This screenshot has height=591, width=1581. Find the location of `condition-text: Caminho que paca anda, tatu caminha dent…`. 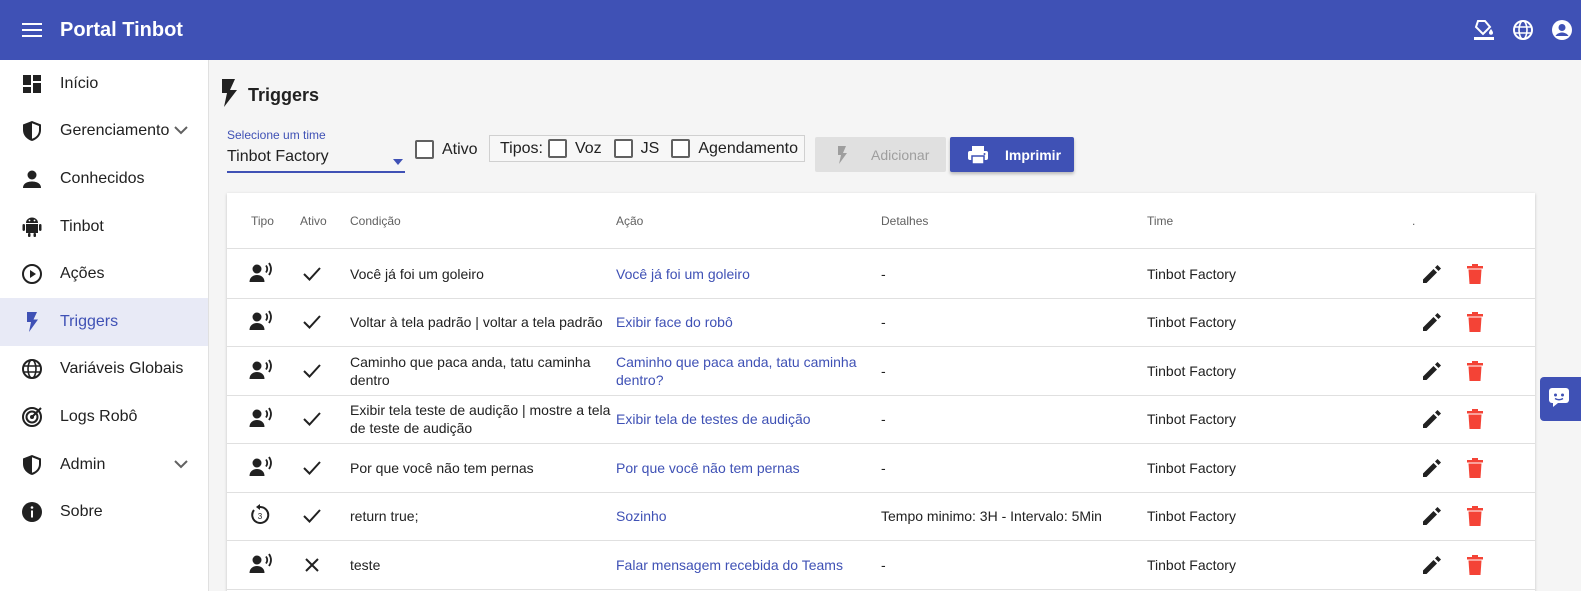

condition-text: Caminho que paca anda, tatu caminha dent… is located at coordinates (470, 370).